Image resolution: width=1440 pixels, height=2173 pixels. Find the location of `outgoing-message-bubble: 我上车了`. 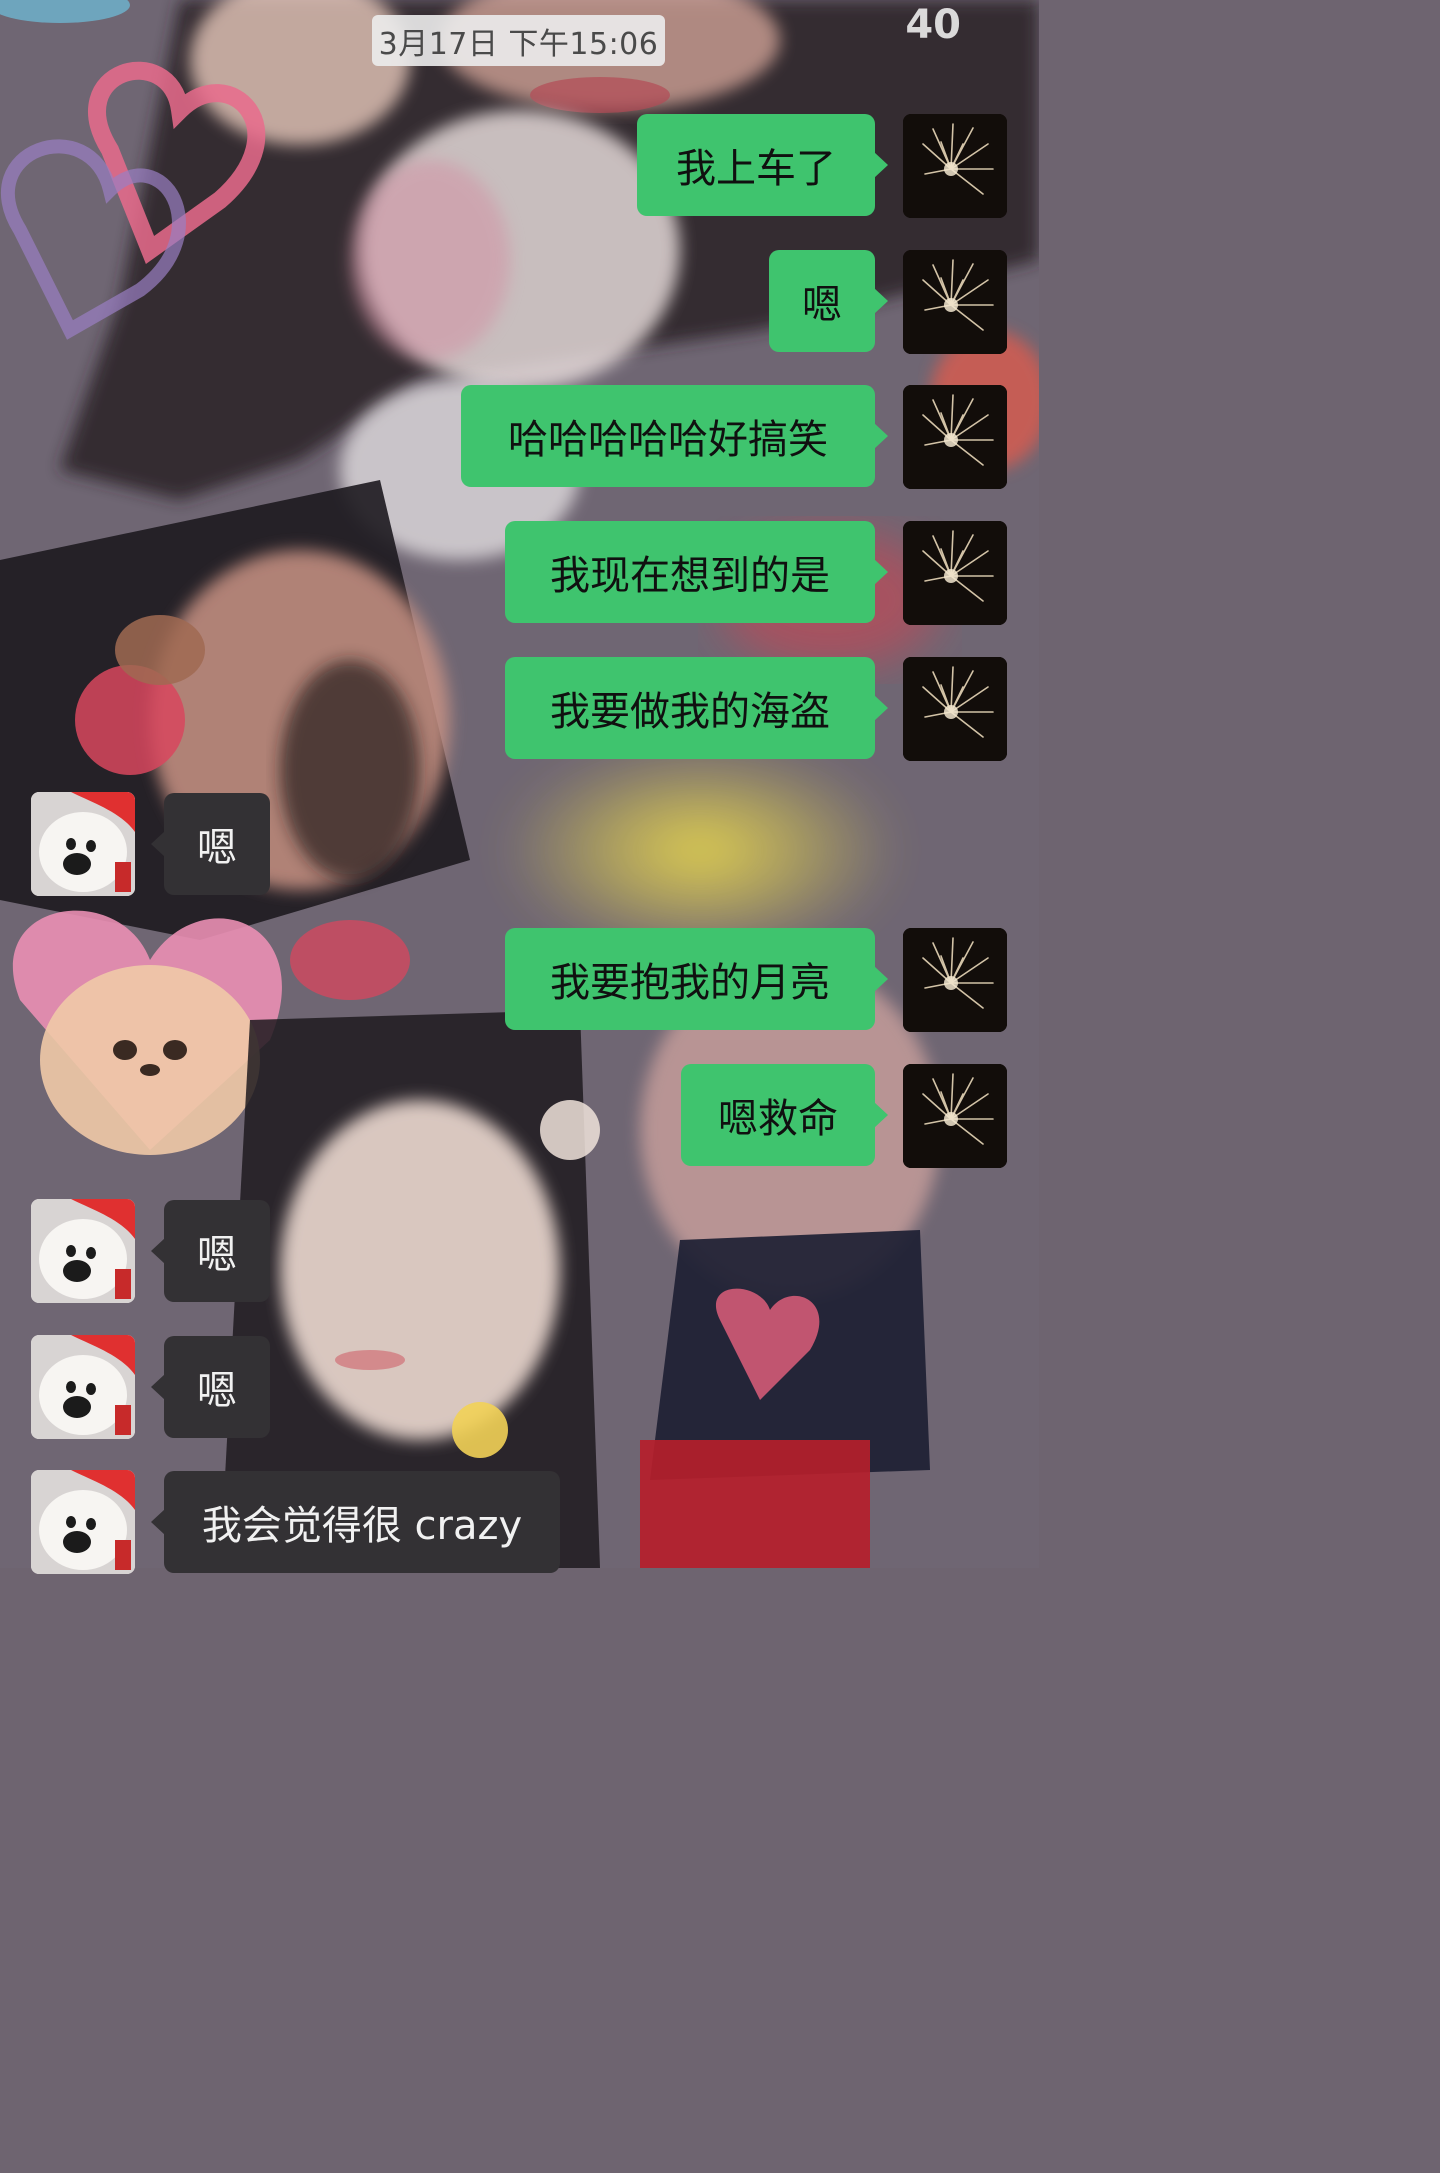

outgoing-message-bubble: 我上车了 is located at coordinates (762, 165).